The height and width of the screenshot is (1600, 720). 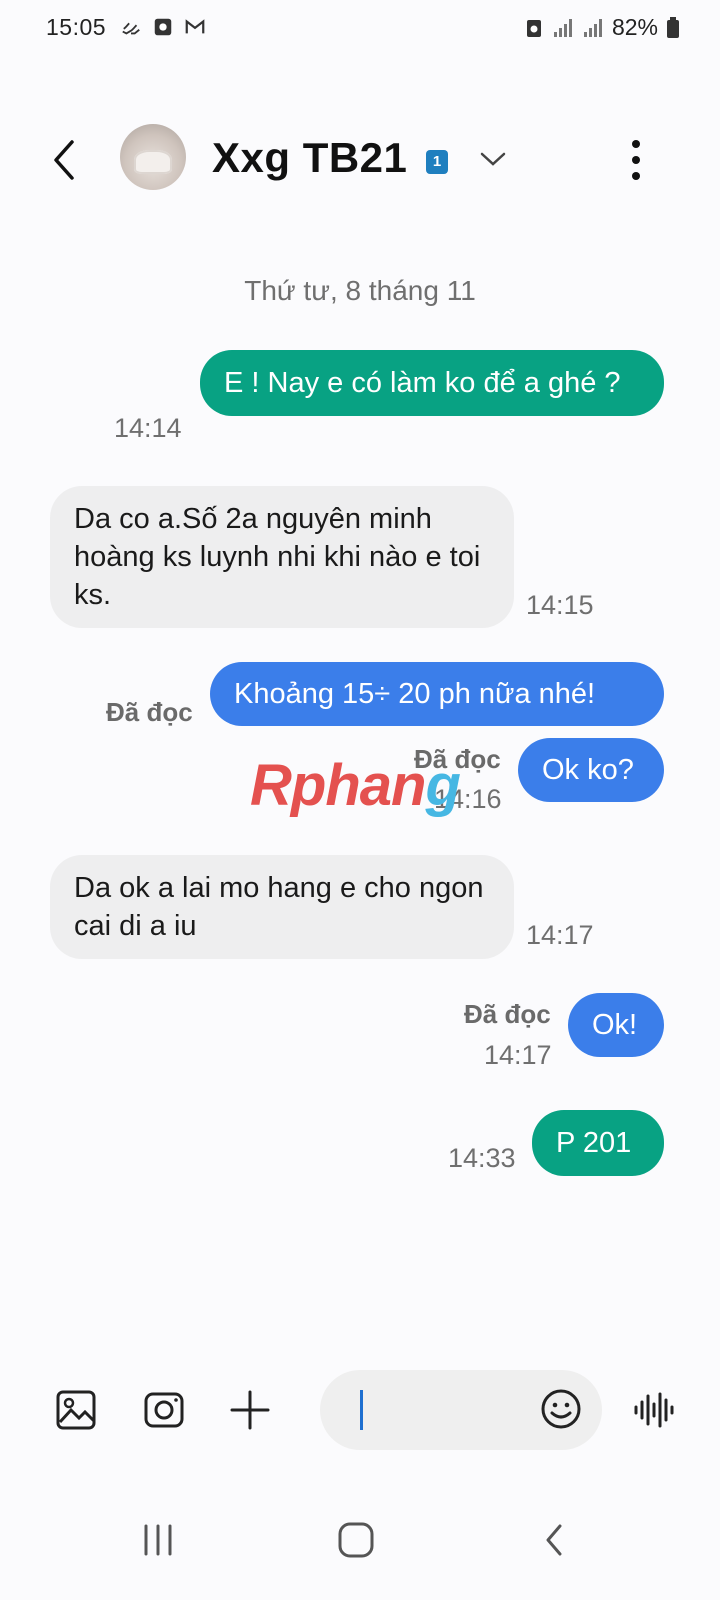 What do you see at coordinates (131, 28) in the screenshot?
I see `hands-icon` at bounding box center [131, 28].